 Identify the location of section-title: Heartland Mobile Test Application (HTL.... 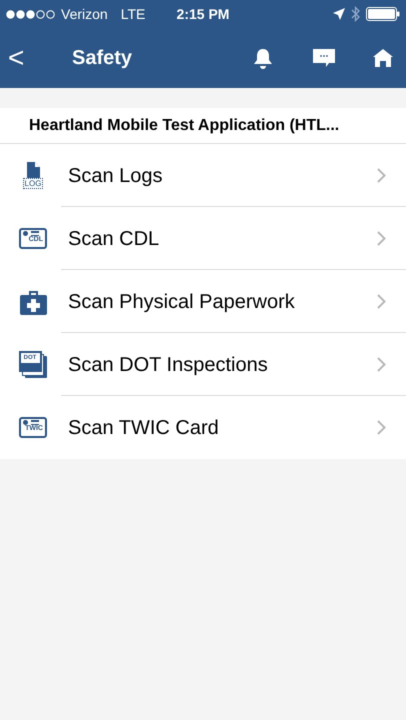
(184, 126).